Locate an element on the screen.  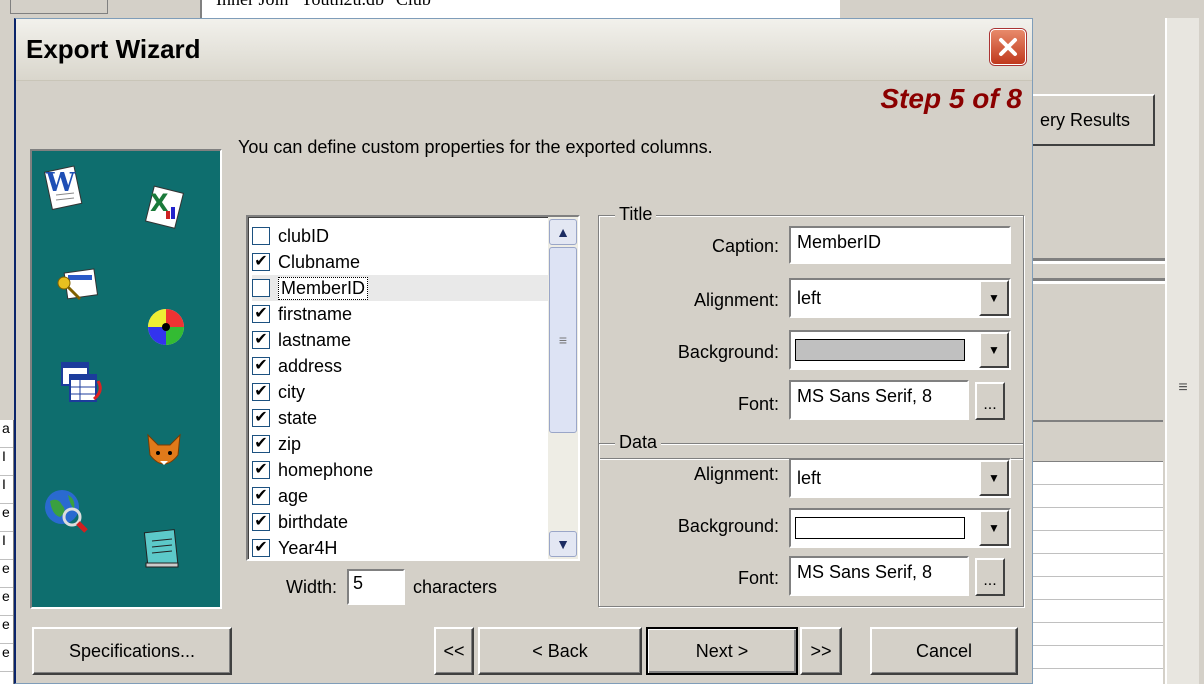
scroll-thumb: ≡ is located at coordinates (563, 340).